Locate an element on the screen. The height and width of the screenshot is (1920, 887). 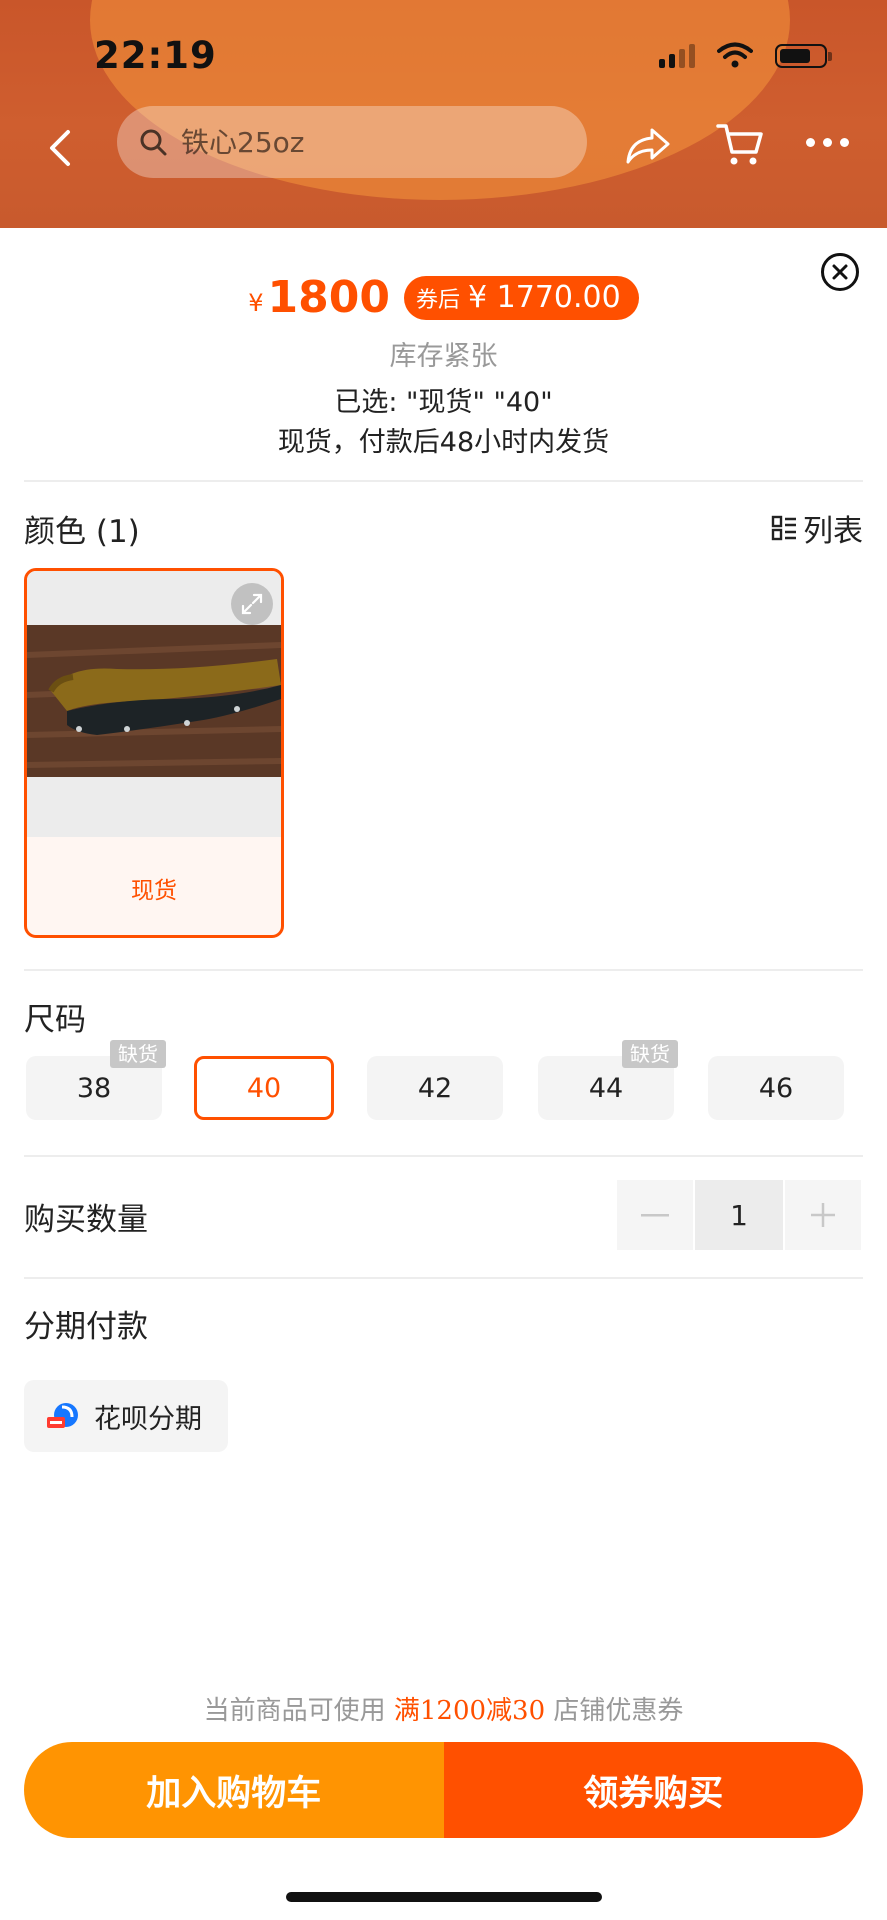
action-bar: 加入购物车 领券购买 is located at coordinates (443, 1790).